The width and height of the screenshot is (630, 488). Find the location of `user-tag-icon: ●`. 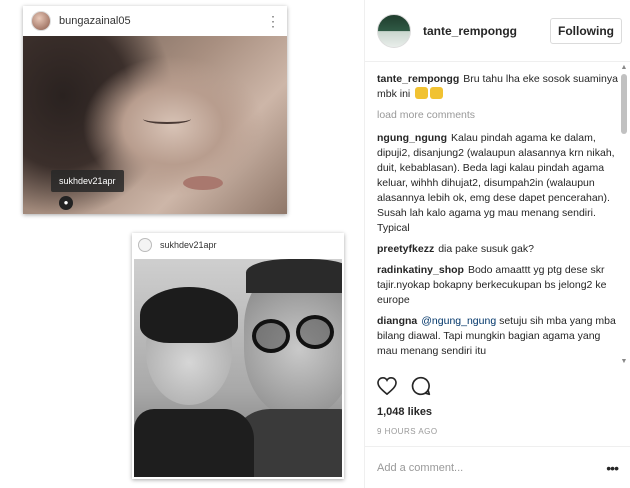

user-tag-icon: ● is located at coordinates (66, 203).